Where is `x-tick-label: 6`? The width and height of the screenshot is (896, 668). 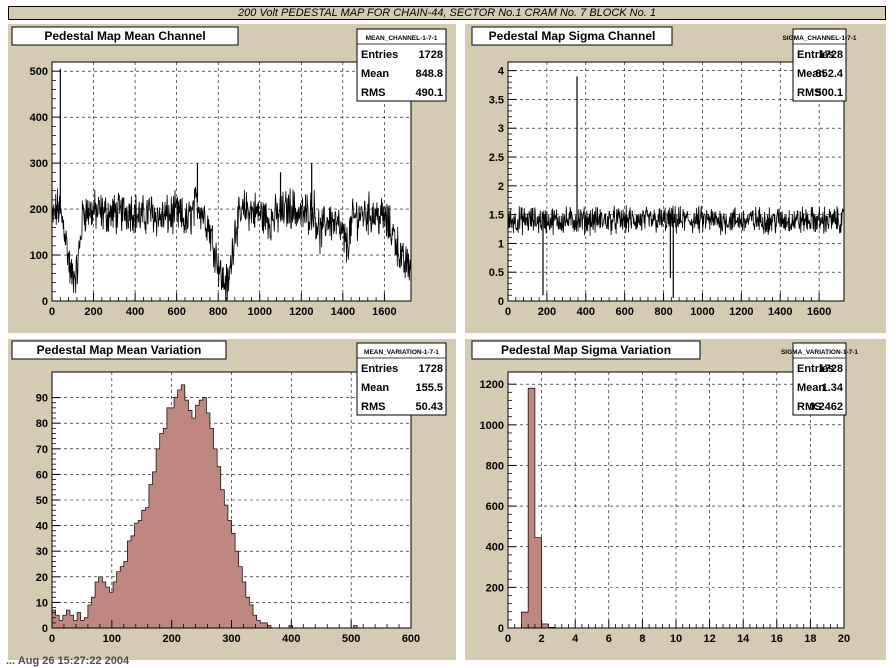 x-tick-label: 6 is located at coordinates (609, 639).